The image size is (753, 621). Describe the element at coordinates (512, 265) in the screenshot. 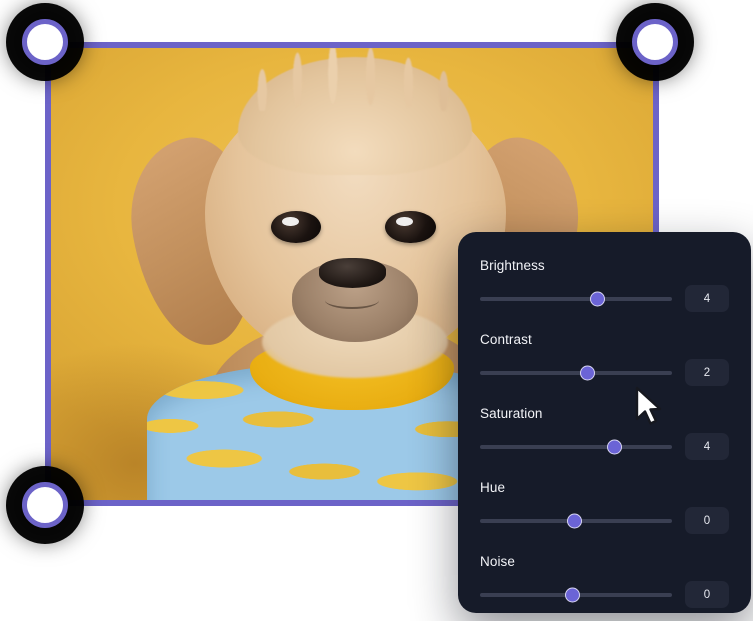

I see `slider-label: Brightness` at that location.